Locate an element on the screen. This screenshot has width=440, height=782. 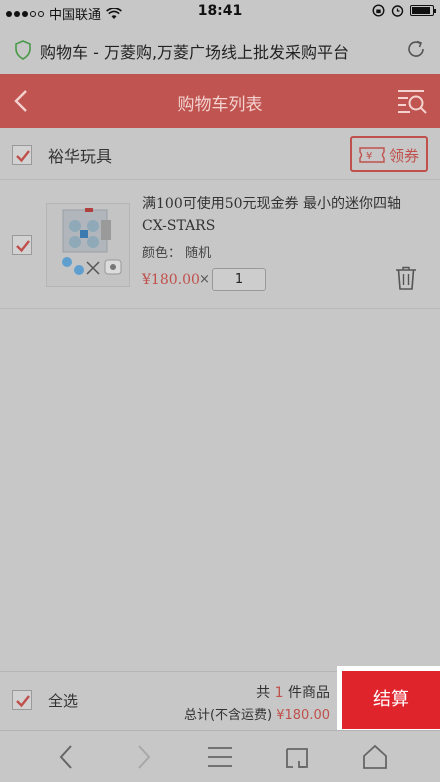
select-all-checkbox is located at coordinates (22, 700).